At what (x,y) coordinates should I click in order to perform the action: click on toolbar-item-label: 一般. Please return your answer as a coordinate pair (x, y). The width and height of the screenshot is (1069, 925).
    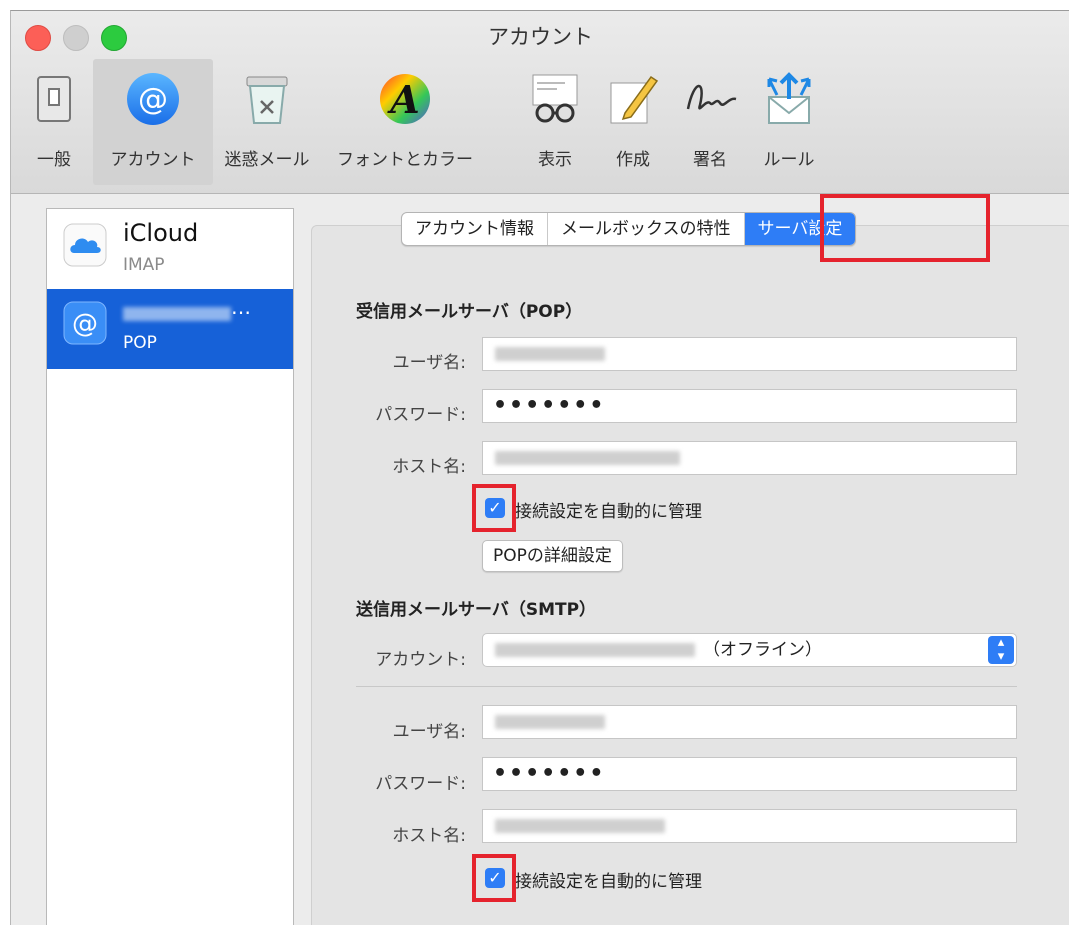
    Looking at the image, I should click on (54, 160).